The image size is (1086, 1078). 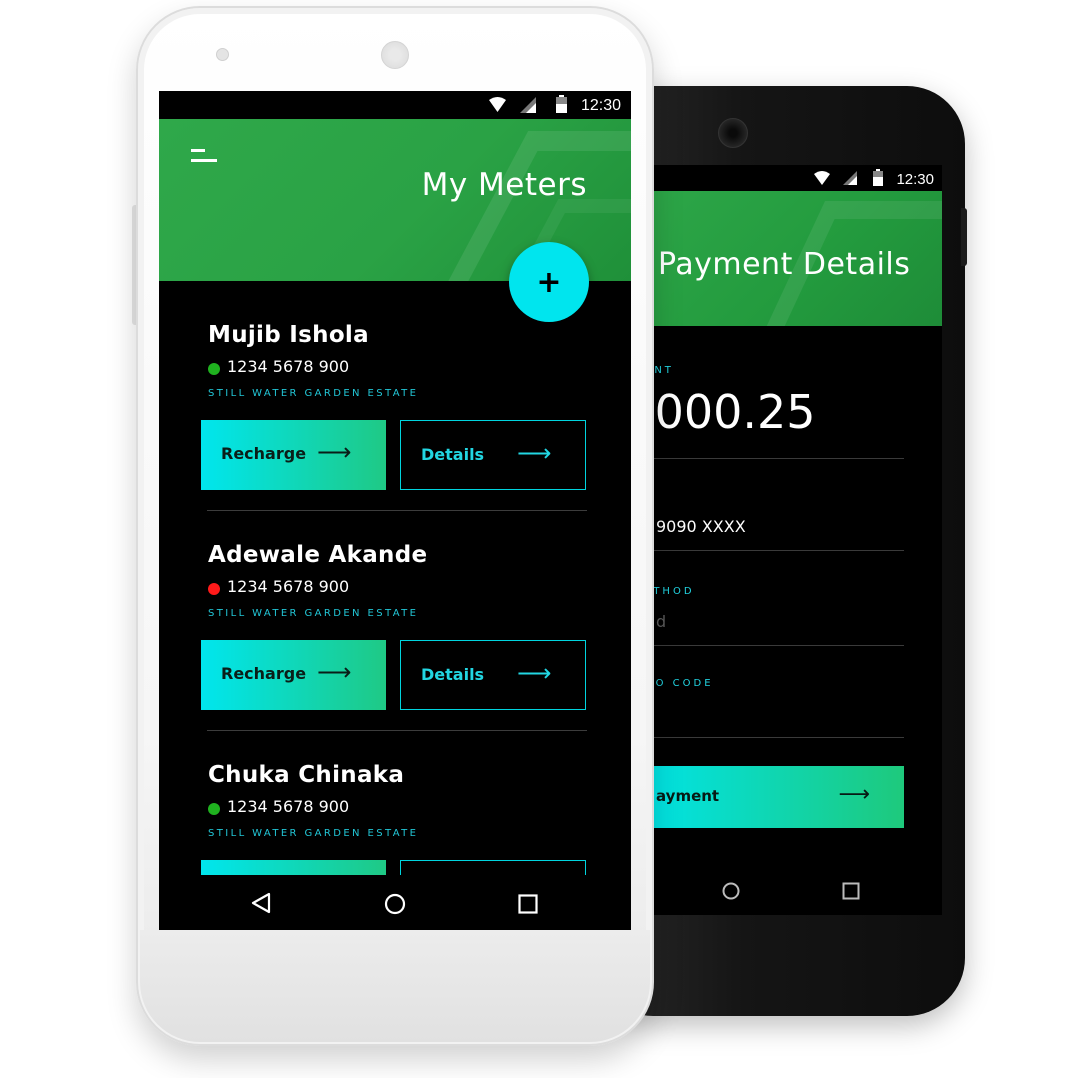 What do you see at coordinates (395, 986) in the screenshot?
I see `meters-phone-chin` at bounding box center [395, 986].